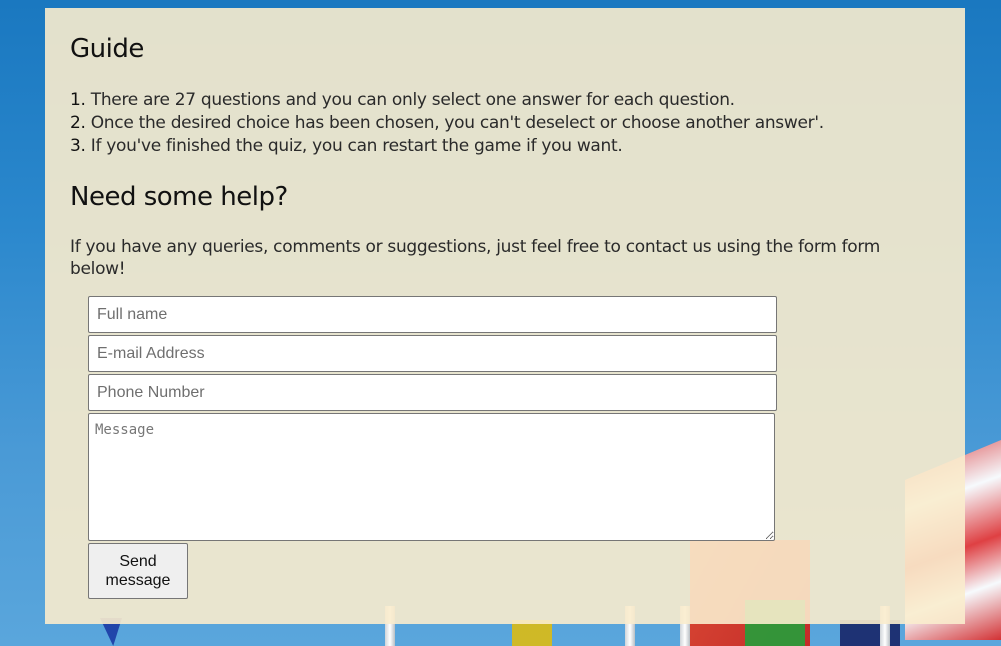  What do you see at coordinates (78, 146) in the screenshot?
I see `guide-item-number: 3.` at bounding box center [78, 146].